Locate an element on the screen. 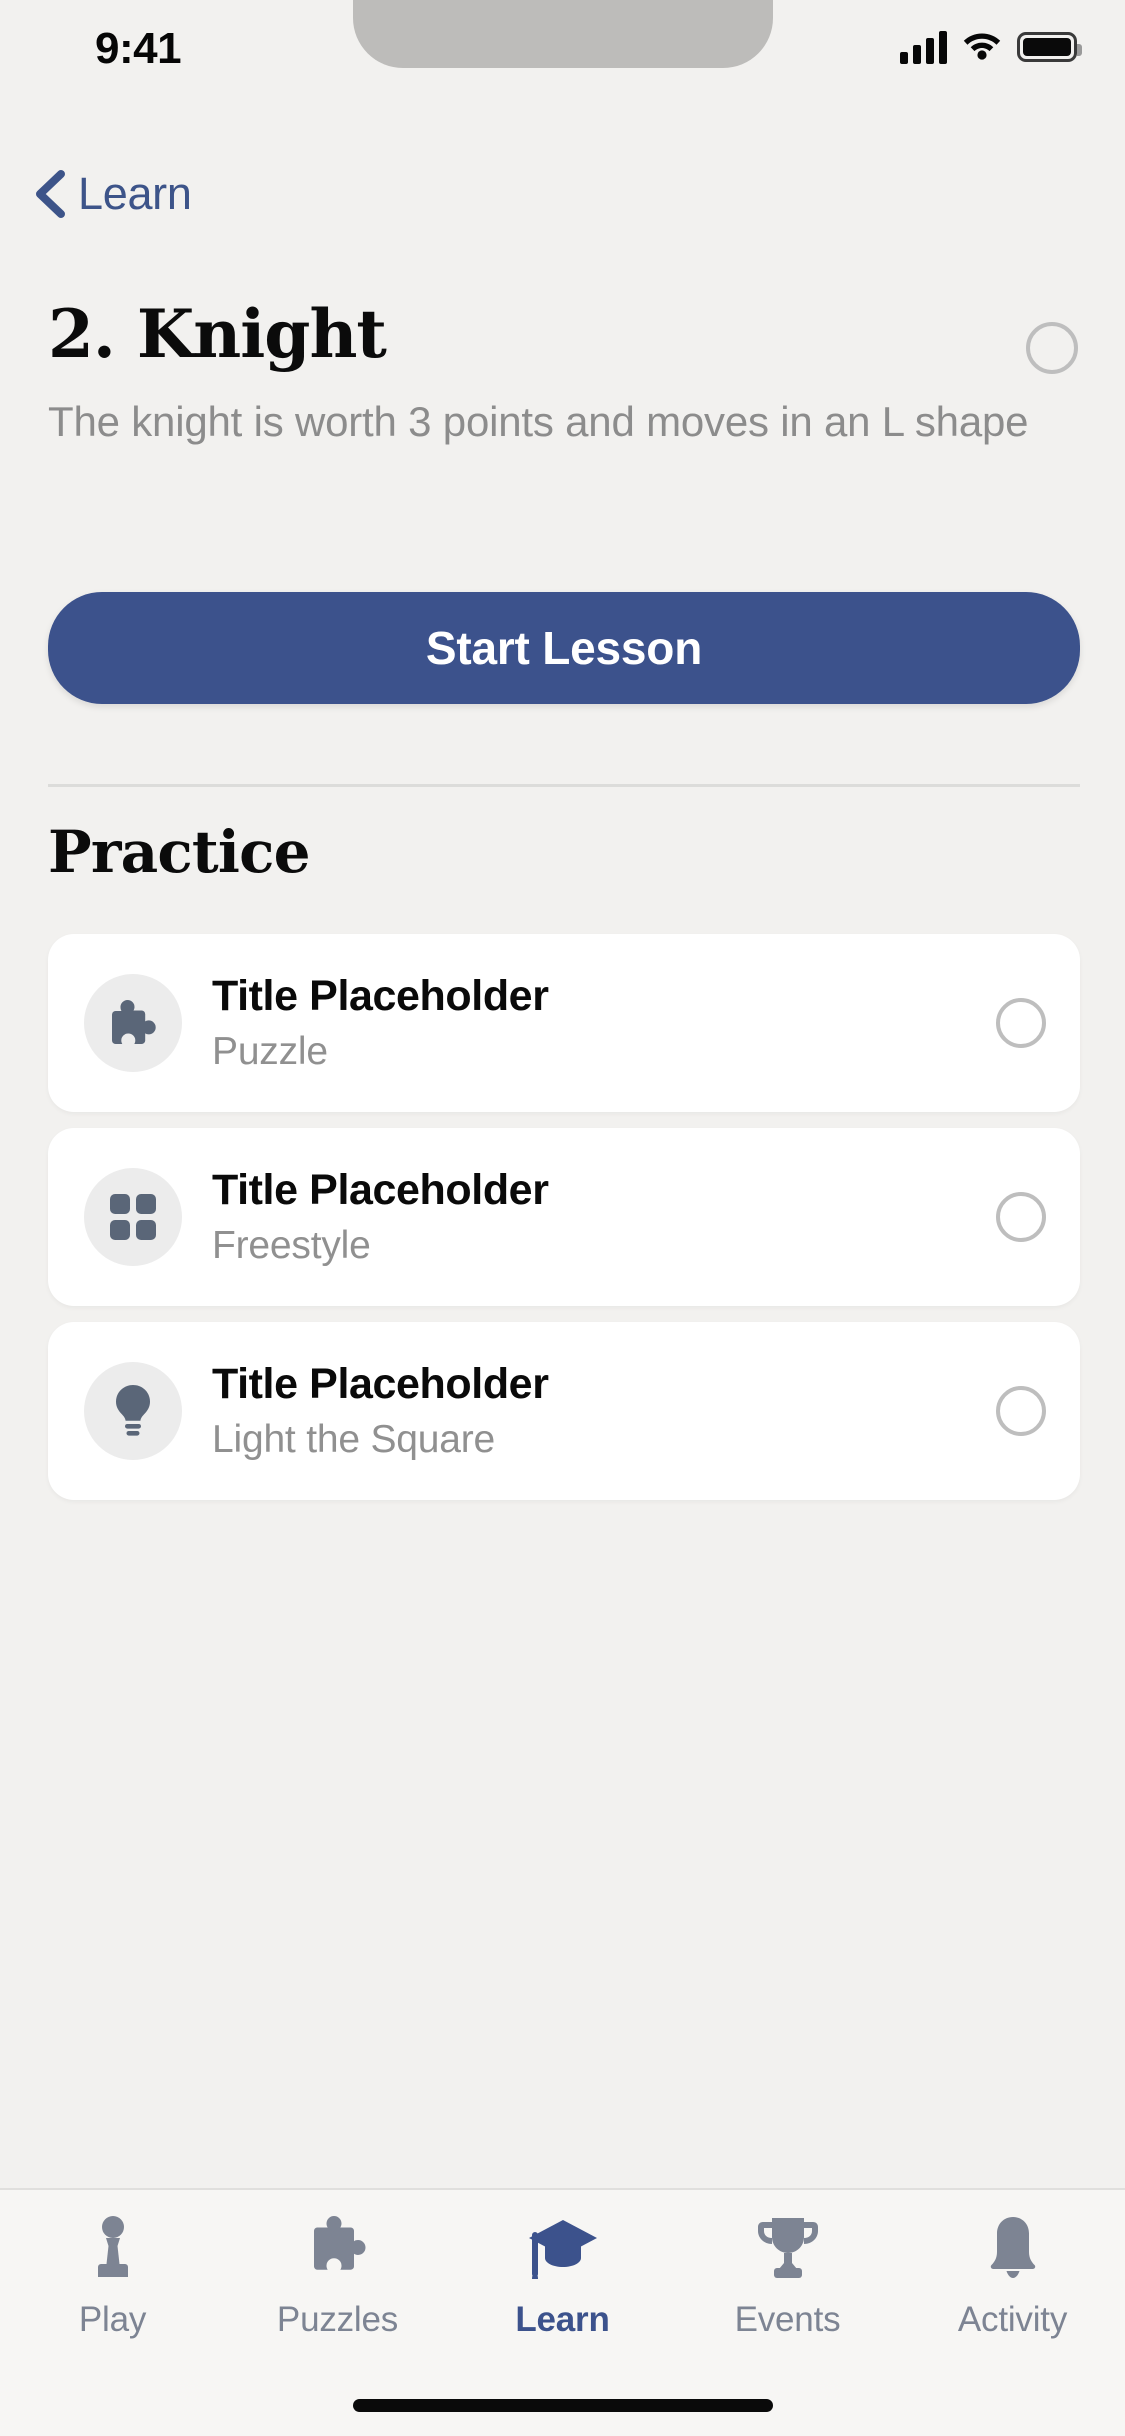  tab-events: Events is located at coordinates (787, 2286).